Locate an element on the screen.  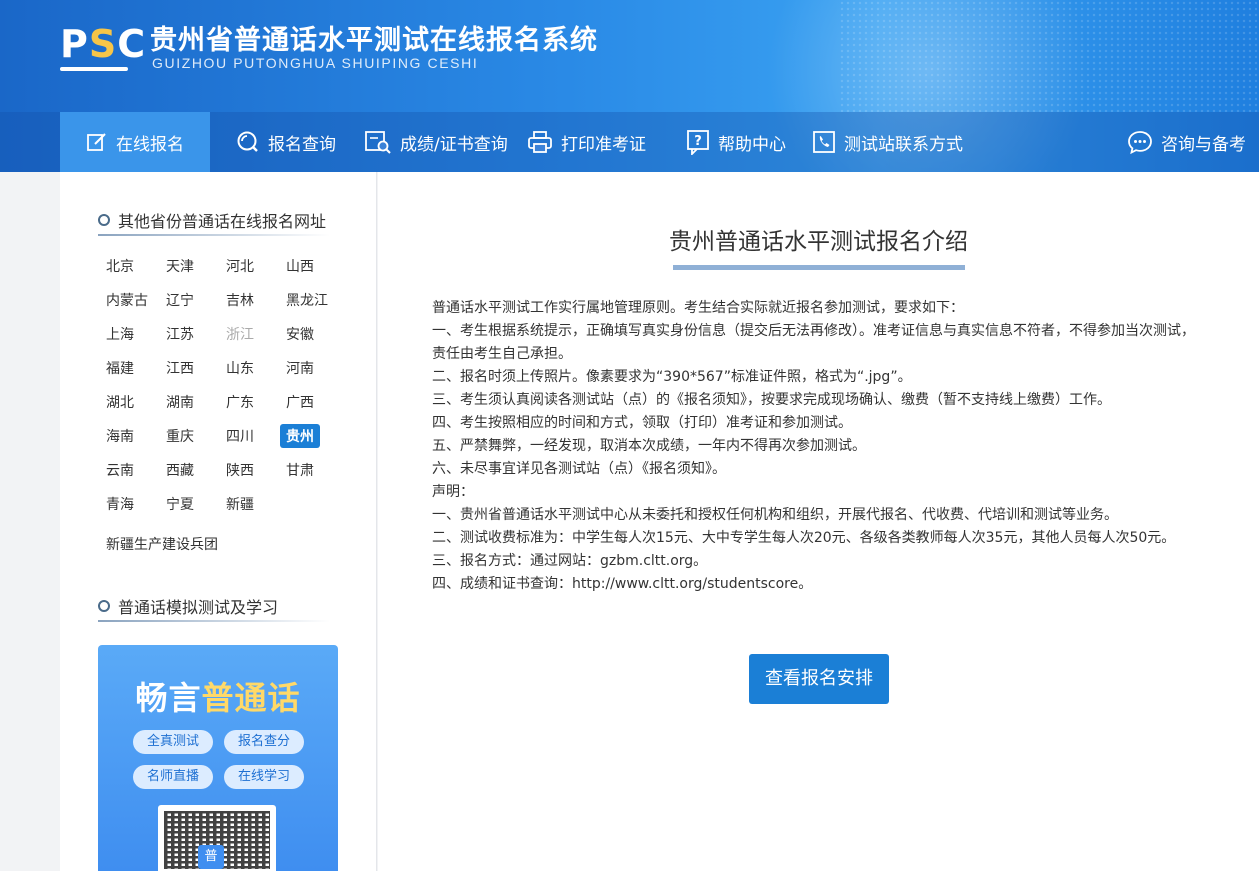
promo-banner-changyan: 畅言普通话 全真测试 报名查分 名师直播 在线学习 普 is located at coordinates (218, 758).